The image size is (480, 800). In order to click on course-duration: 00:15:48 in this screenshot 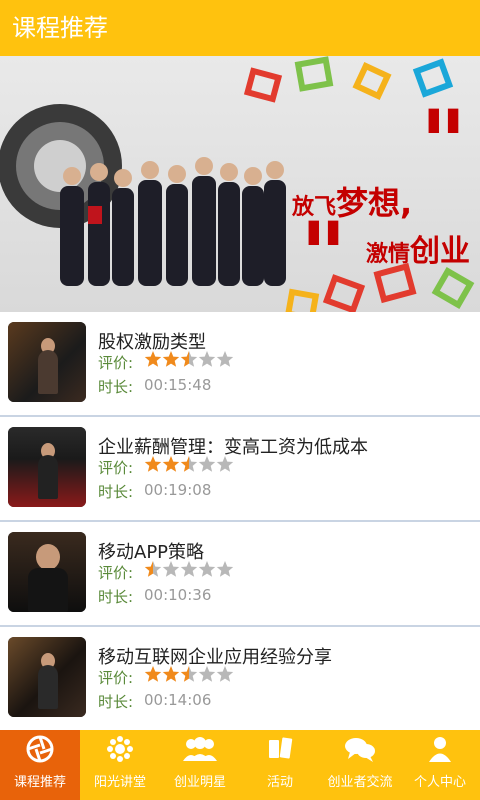, I will do `click(178, 385)`.